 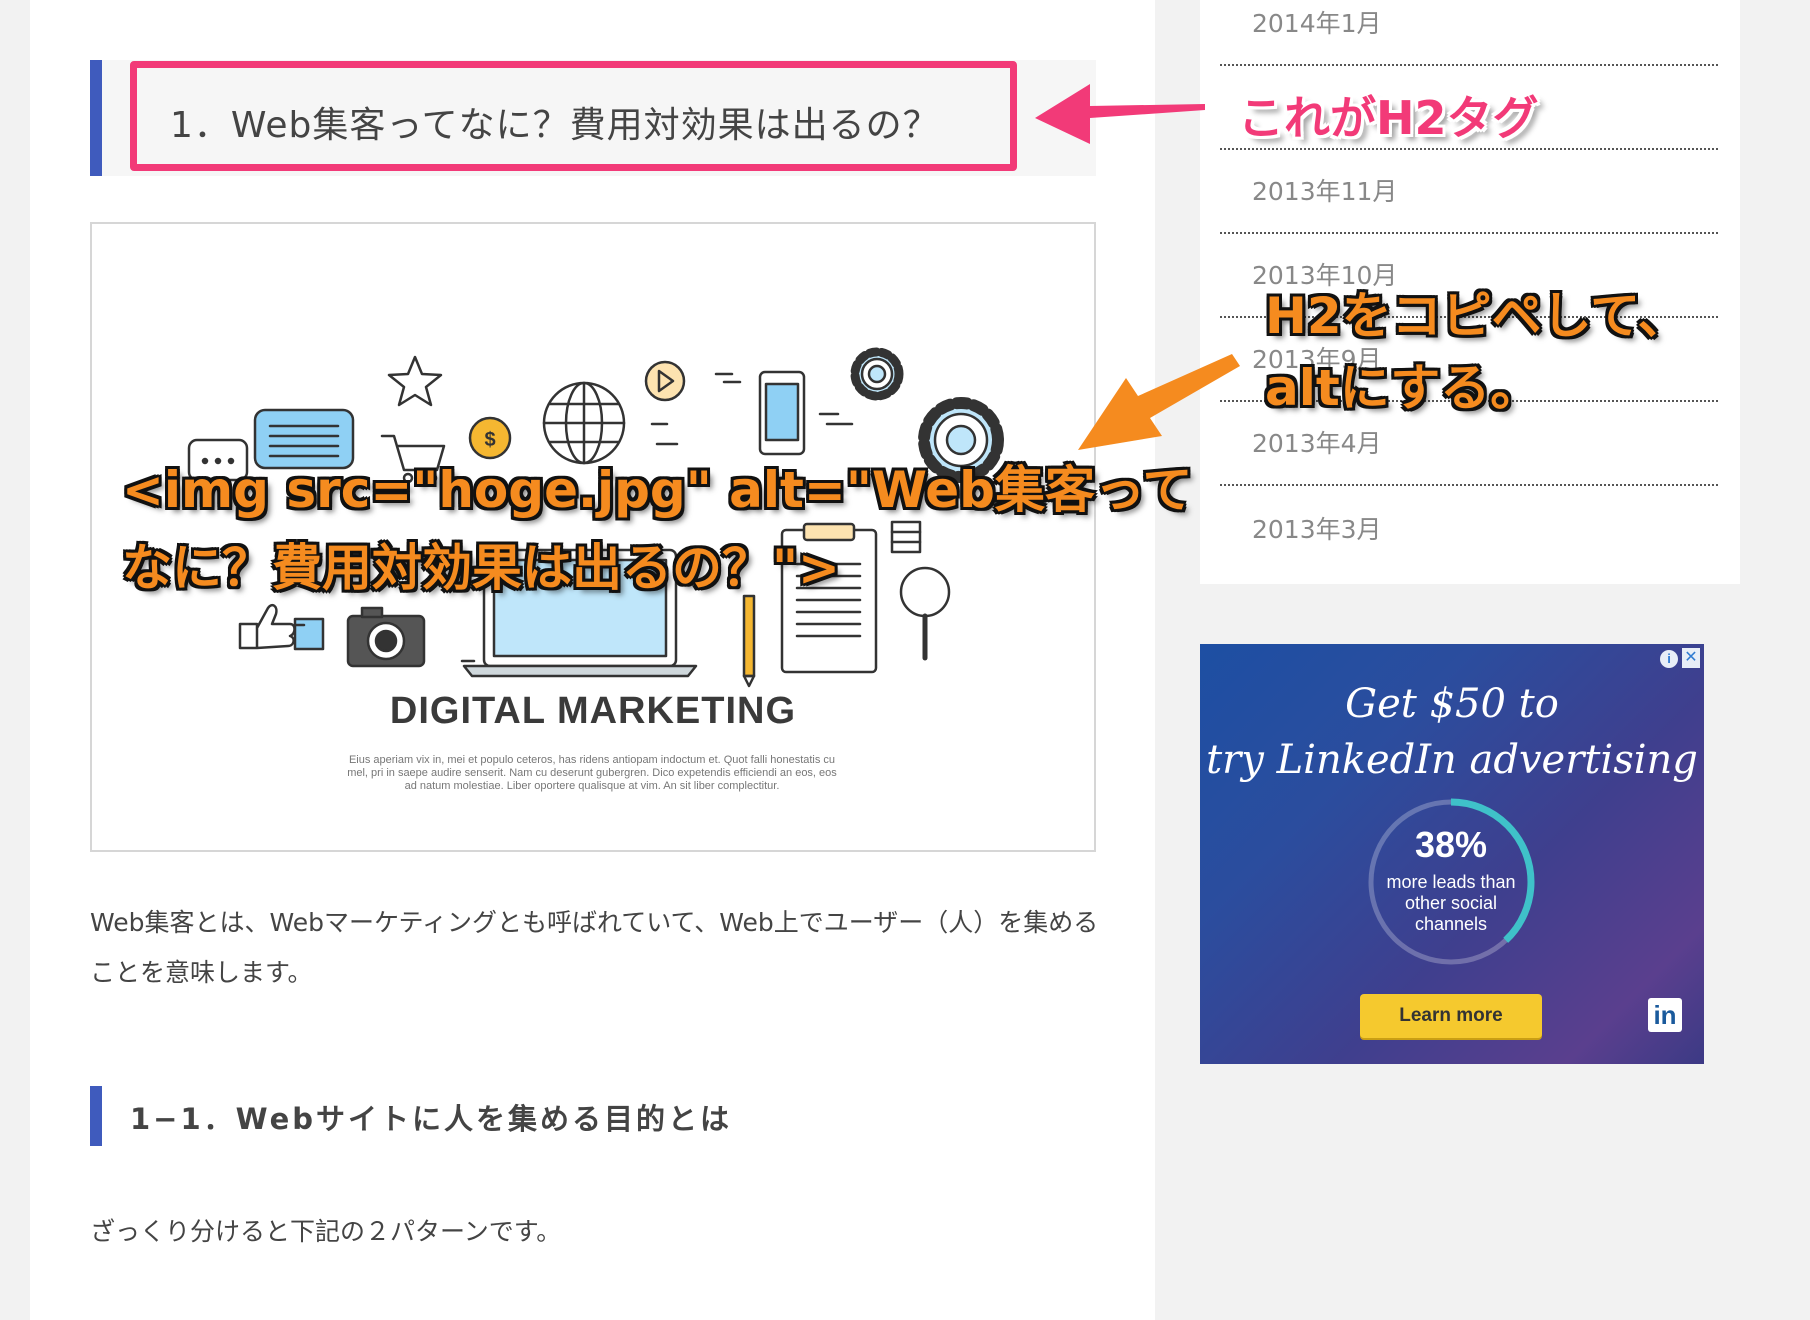 What do you see at coordinates (1476, 316) in the screenshot?
I see `instruction-annotation-line-1: H2をコピペして、` at bounding box center [1476, 316].